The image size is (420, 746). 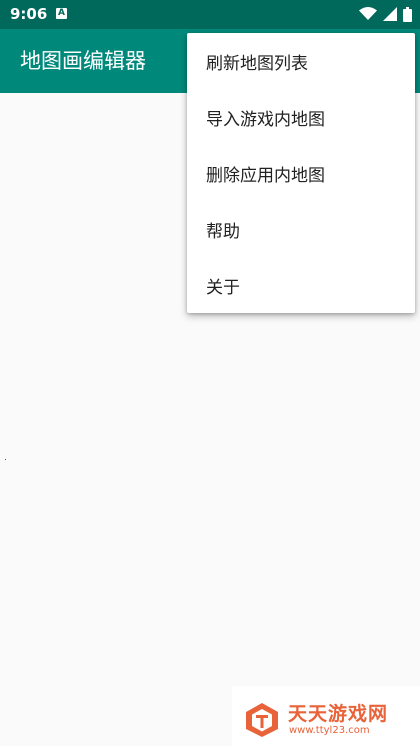 What do you see at coordinates (301, 285) in the screenshot?
I see `menu-item-about: 关于` at bounding box center [301, 285].